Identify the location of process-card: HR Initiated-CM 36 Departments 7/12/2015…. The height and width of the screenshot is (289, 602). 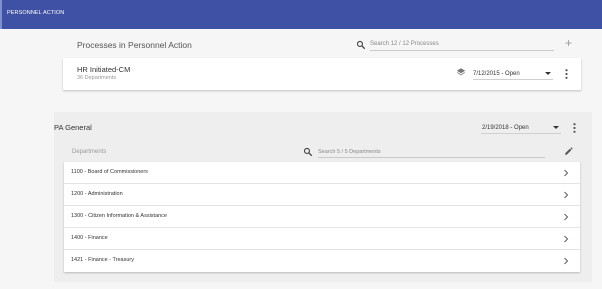
(322, 74).